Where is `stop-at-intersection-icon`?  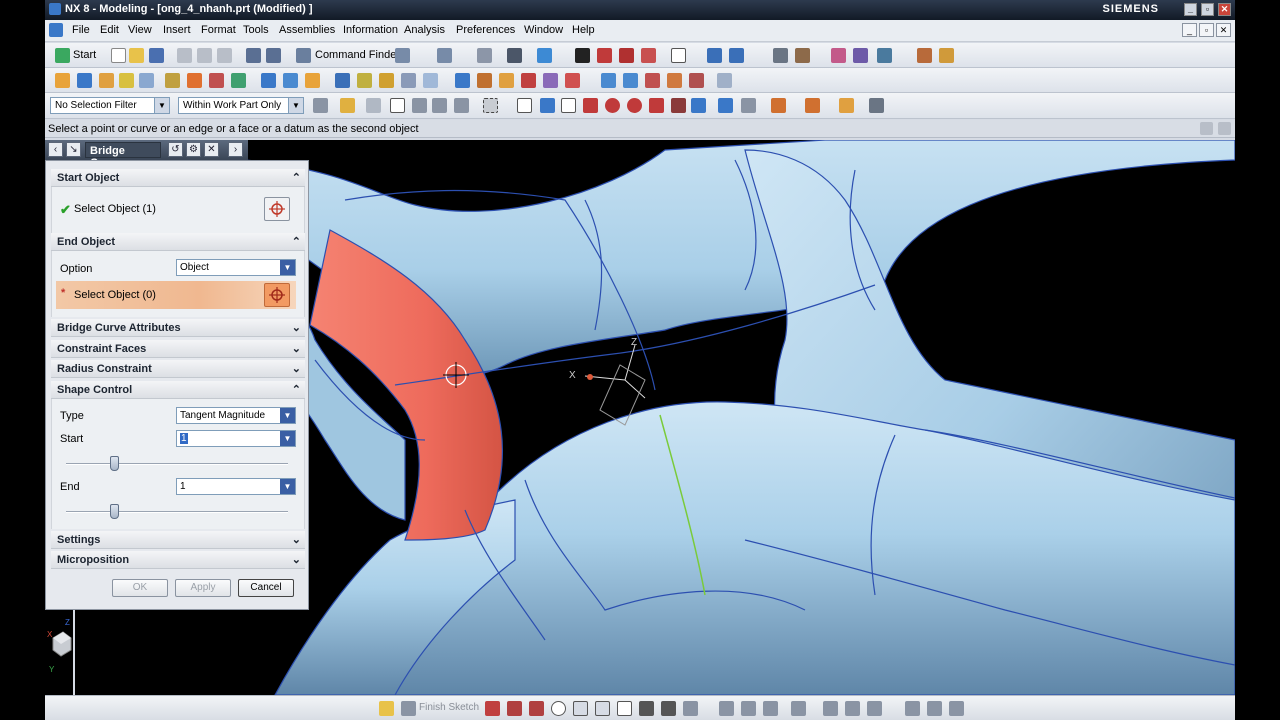 stop-at-intersection-icon is located at coordinates (439, 105).